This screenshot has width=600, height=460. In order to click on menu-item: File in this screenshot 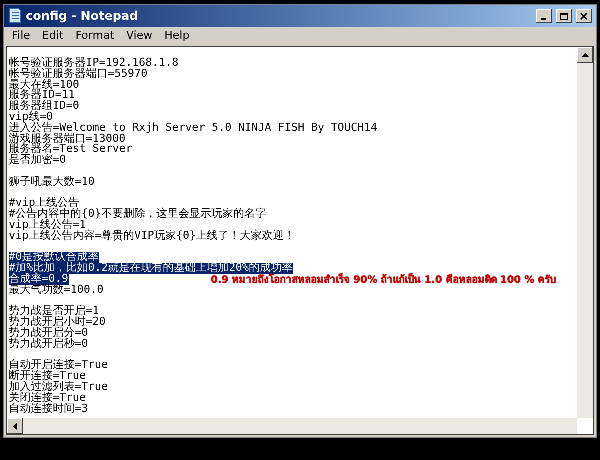, I will do `click(21, 36)`.